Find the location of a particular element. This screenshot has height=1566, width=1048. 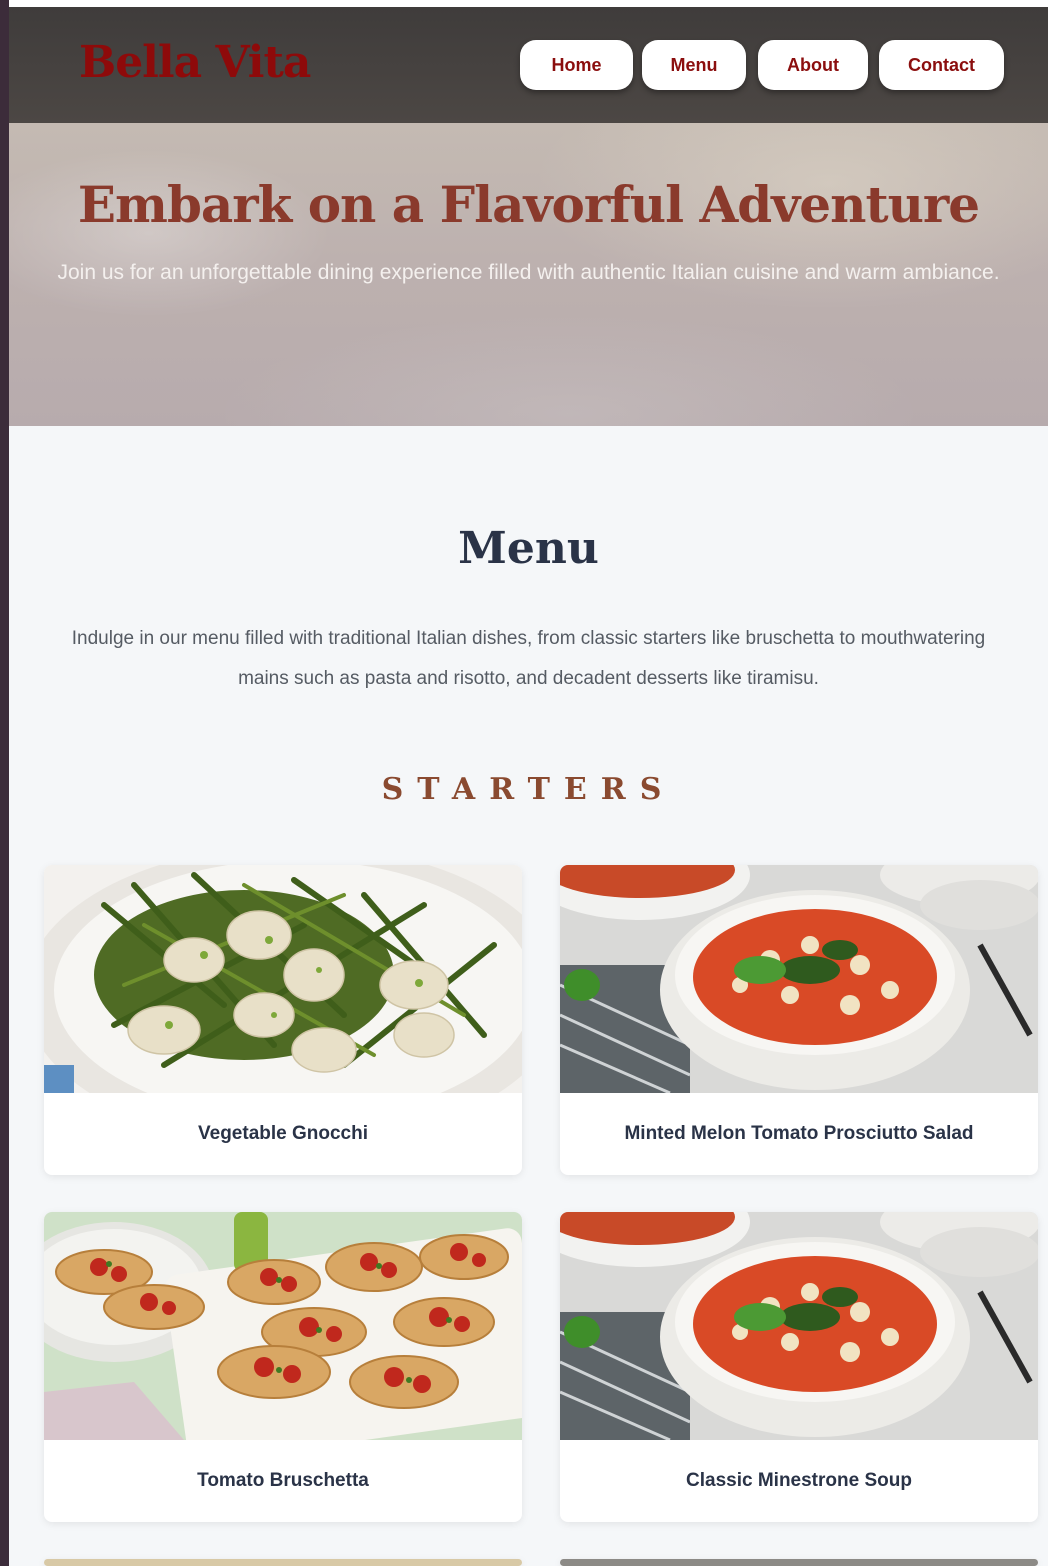

nav-contact-button: Contact is located at coordinates (941, 65).